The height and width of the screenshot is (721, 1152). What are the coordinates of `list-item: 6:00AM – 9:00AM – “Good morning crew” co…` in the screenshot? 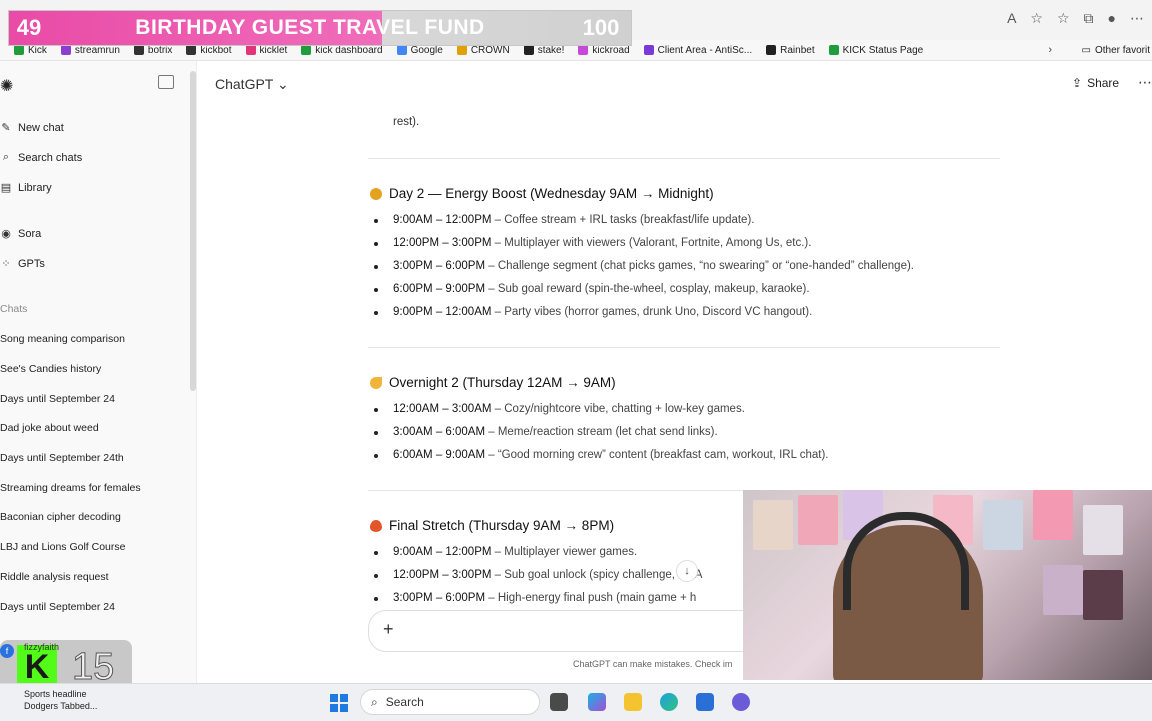 It's located at (601, 455).